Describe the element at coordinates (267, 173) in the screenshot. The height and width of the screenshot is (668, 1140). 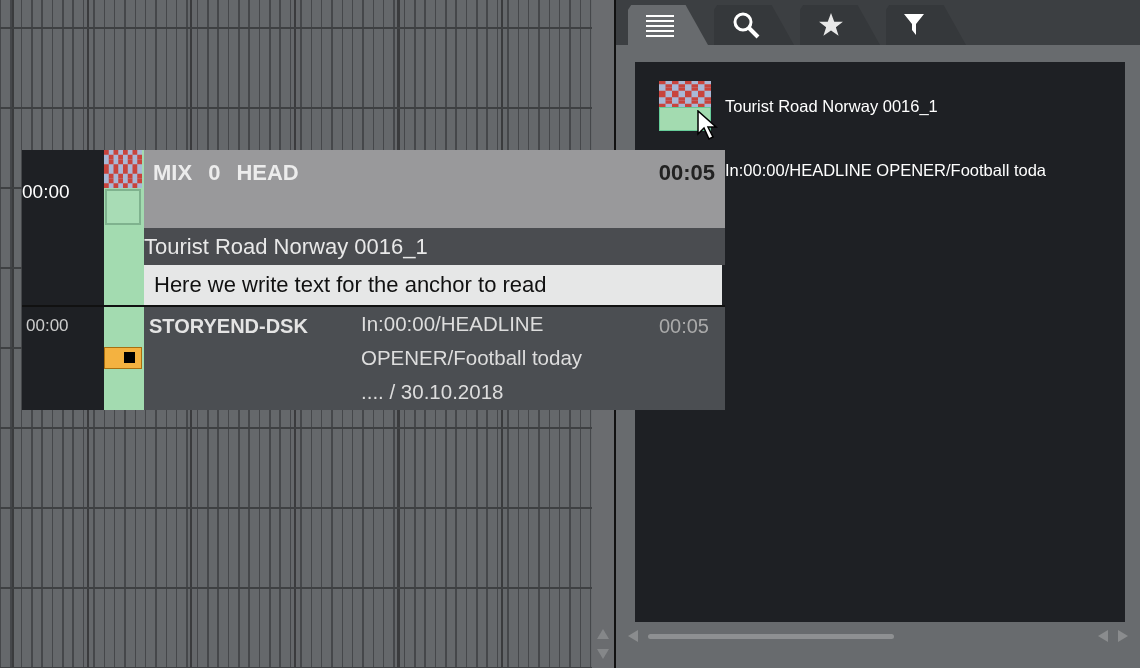
I see `story-title: HEAD` at that location.